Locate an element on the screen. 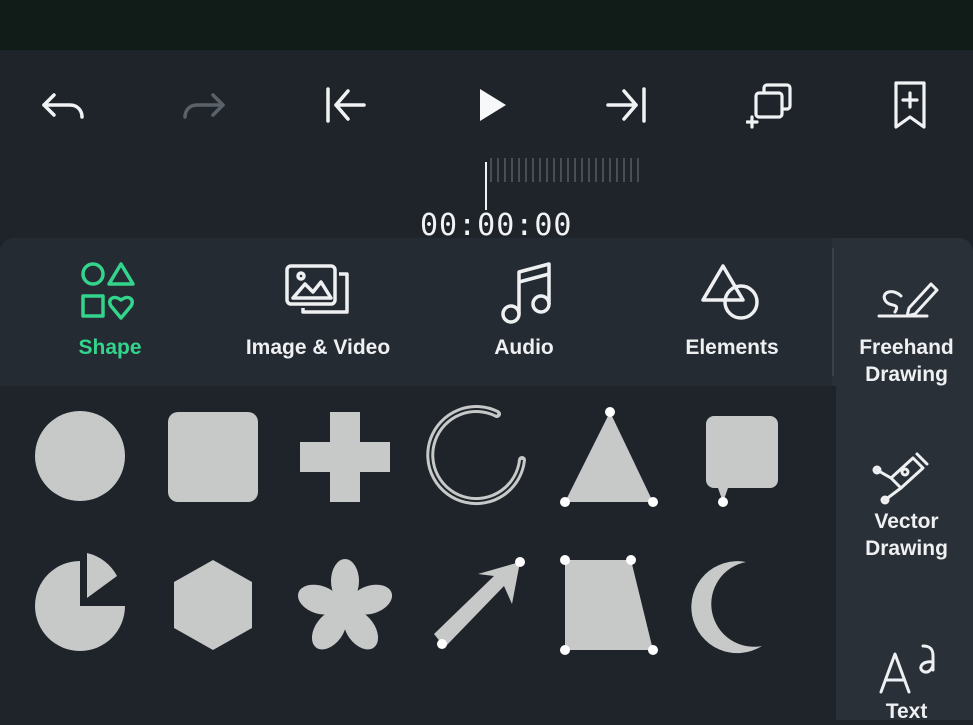  hexagon-shape-preview is located at coordinates (213, 605).